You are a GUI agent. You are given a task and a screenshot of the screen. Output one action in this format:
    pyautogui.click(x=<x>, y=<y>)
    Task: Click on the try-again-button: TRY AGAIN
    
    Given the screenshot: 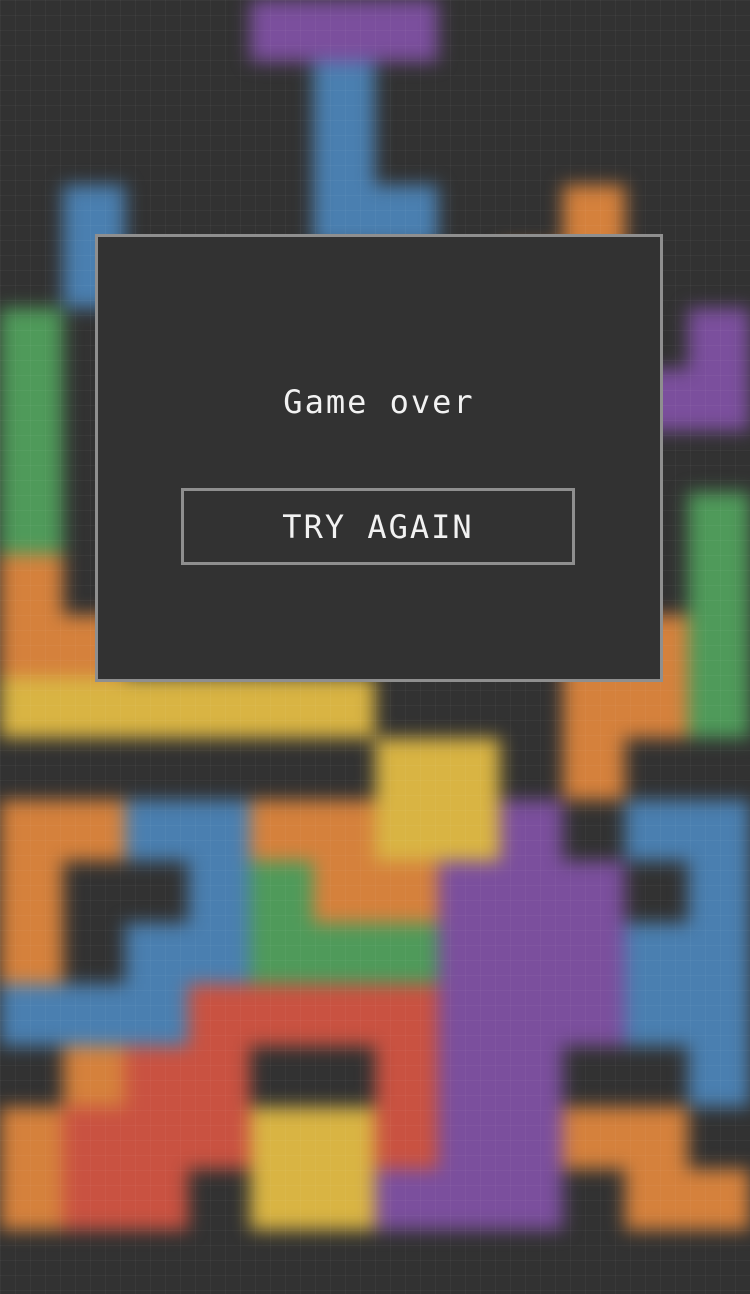 What is the action you would take?
    pyautogui.click(x=378, y=526)
    